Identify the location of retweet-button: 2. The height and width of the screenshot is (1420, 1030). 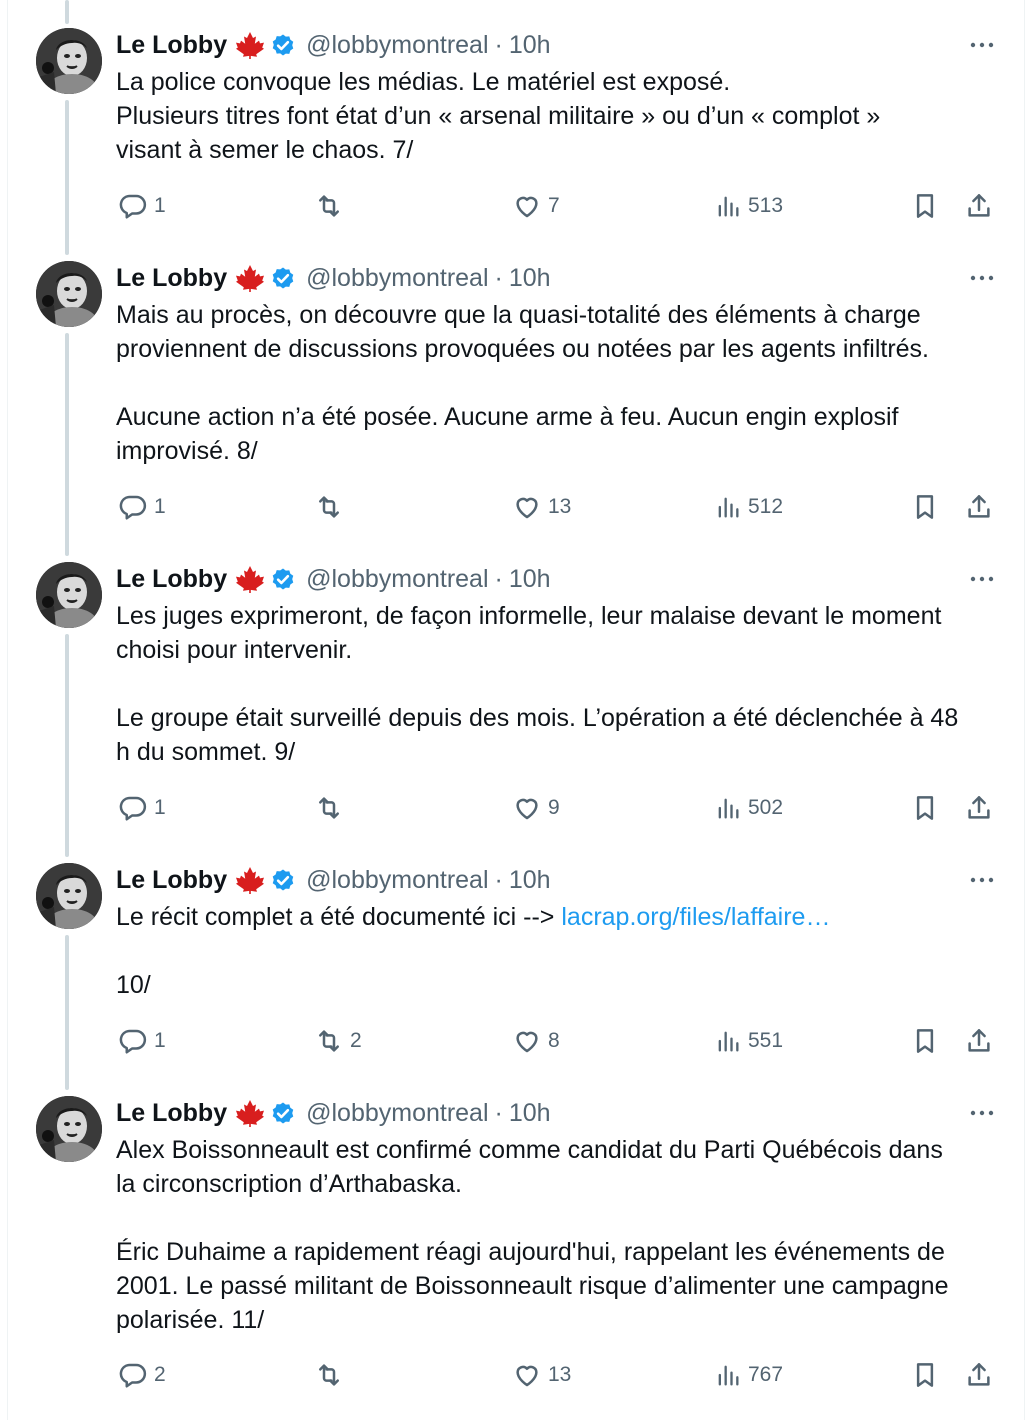
(338, 1041).